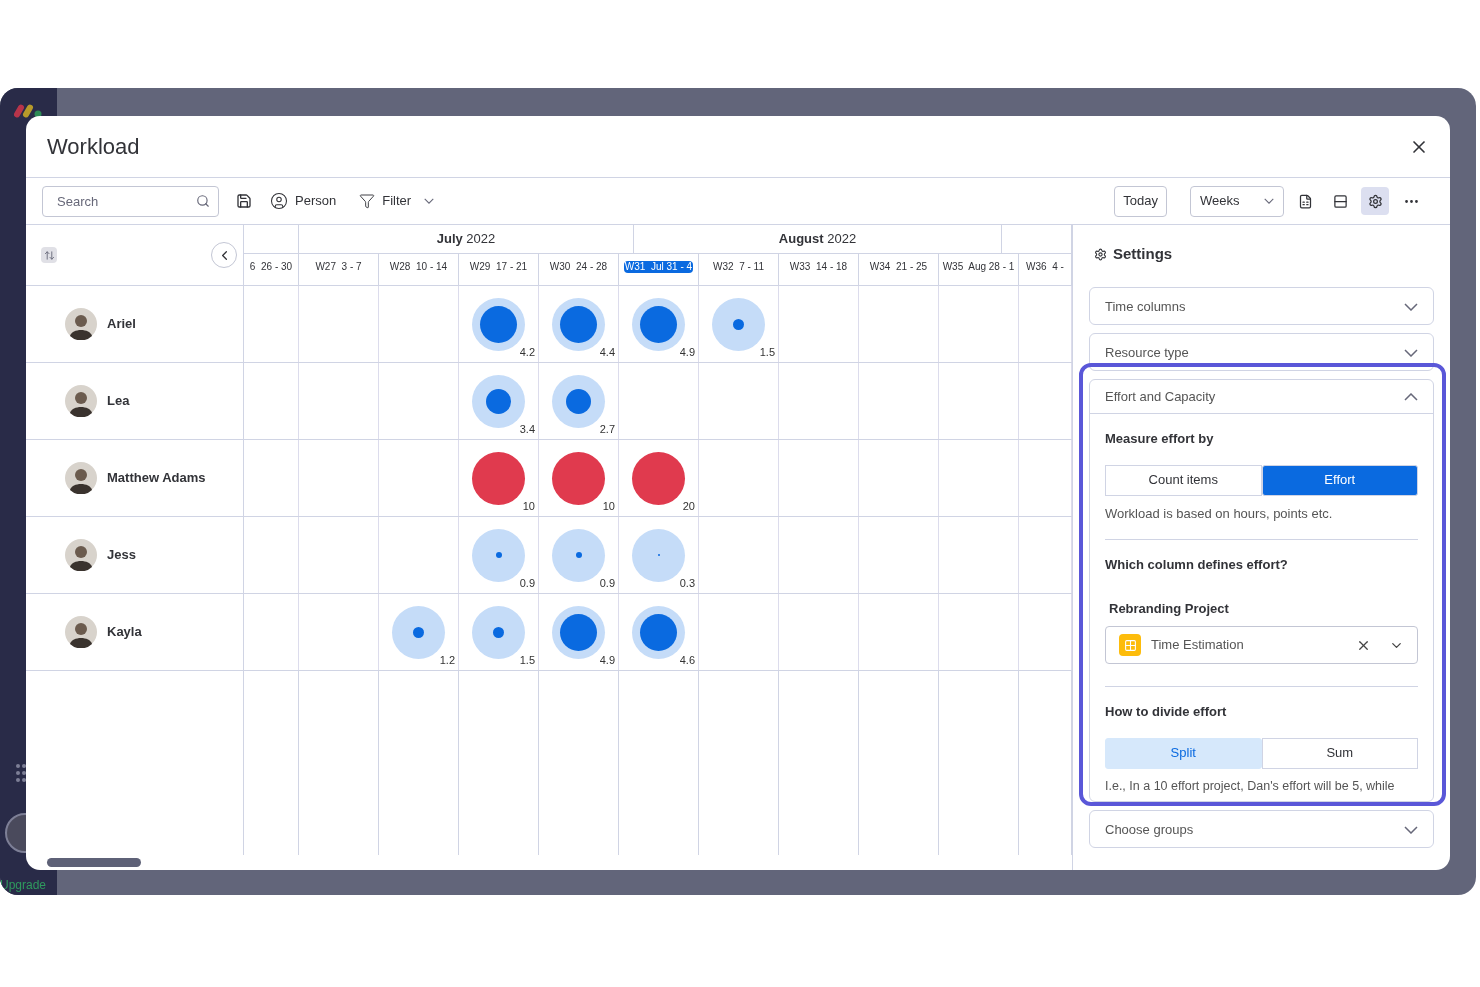  I want to click on hint-text: I.e., In a 10 effort project, Dan's effort will be 5, while, so click(1250, 786).